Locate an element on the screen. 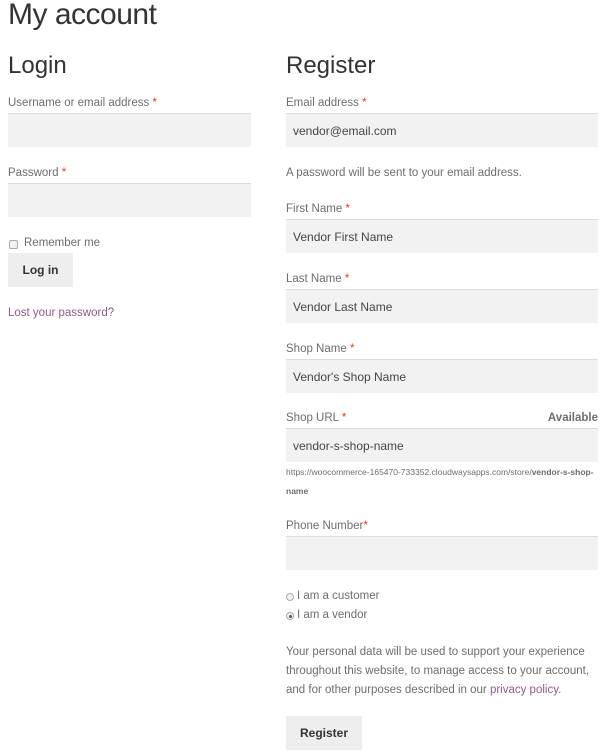 The image size is (602, 753). login-button: Log in is located at coordinates (40, 270).